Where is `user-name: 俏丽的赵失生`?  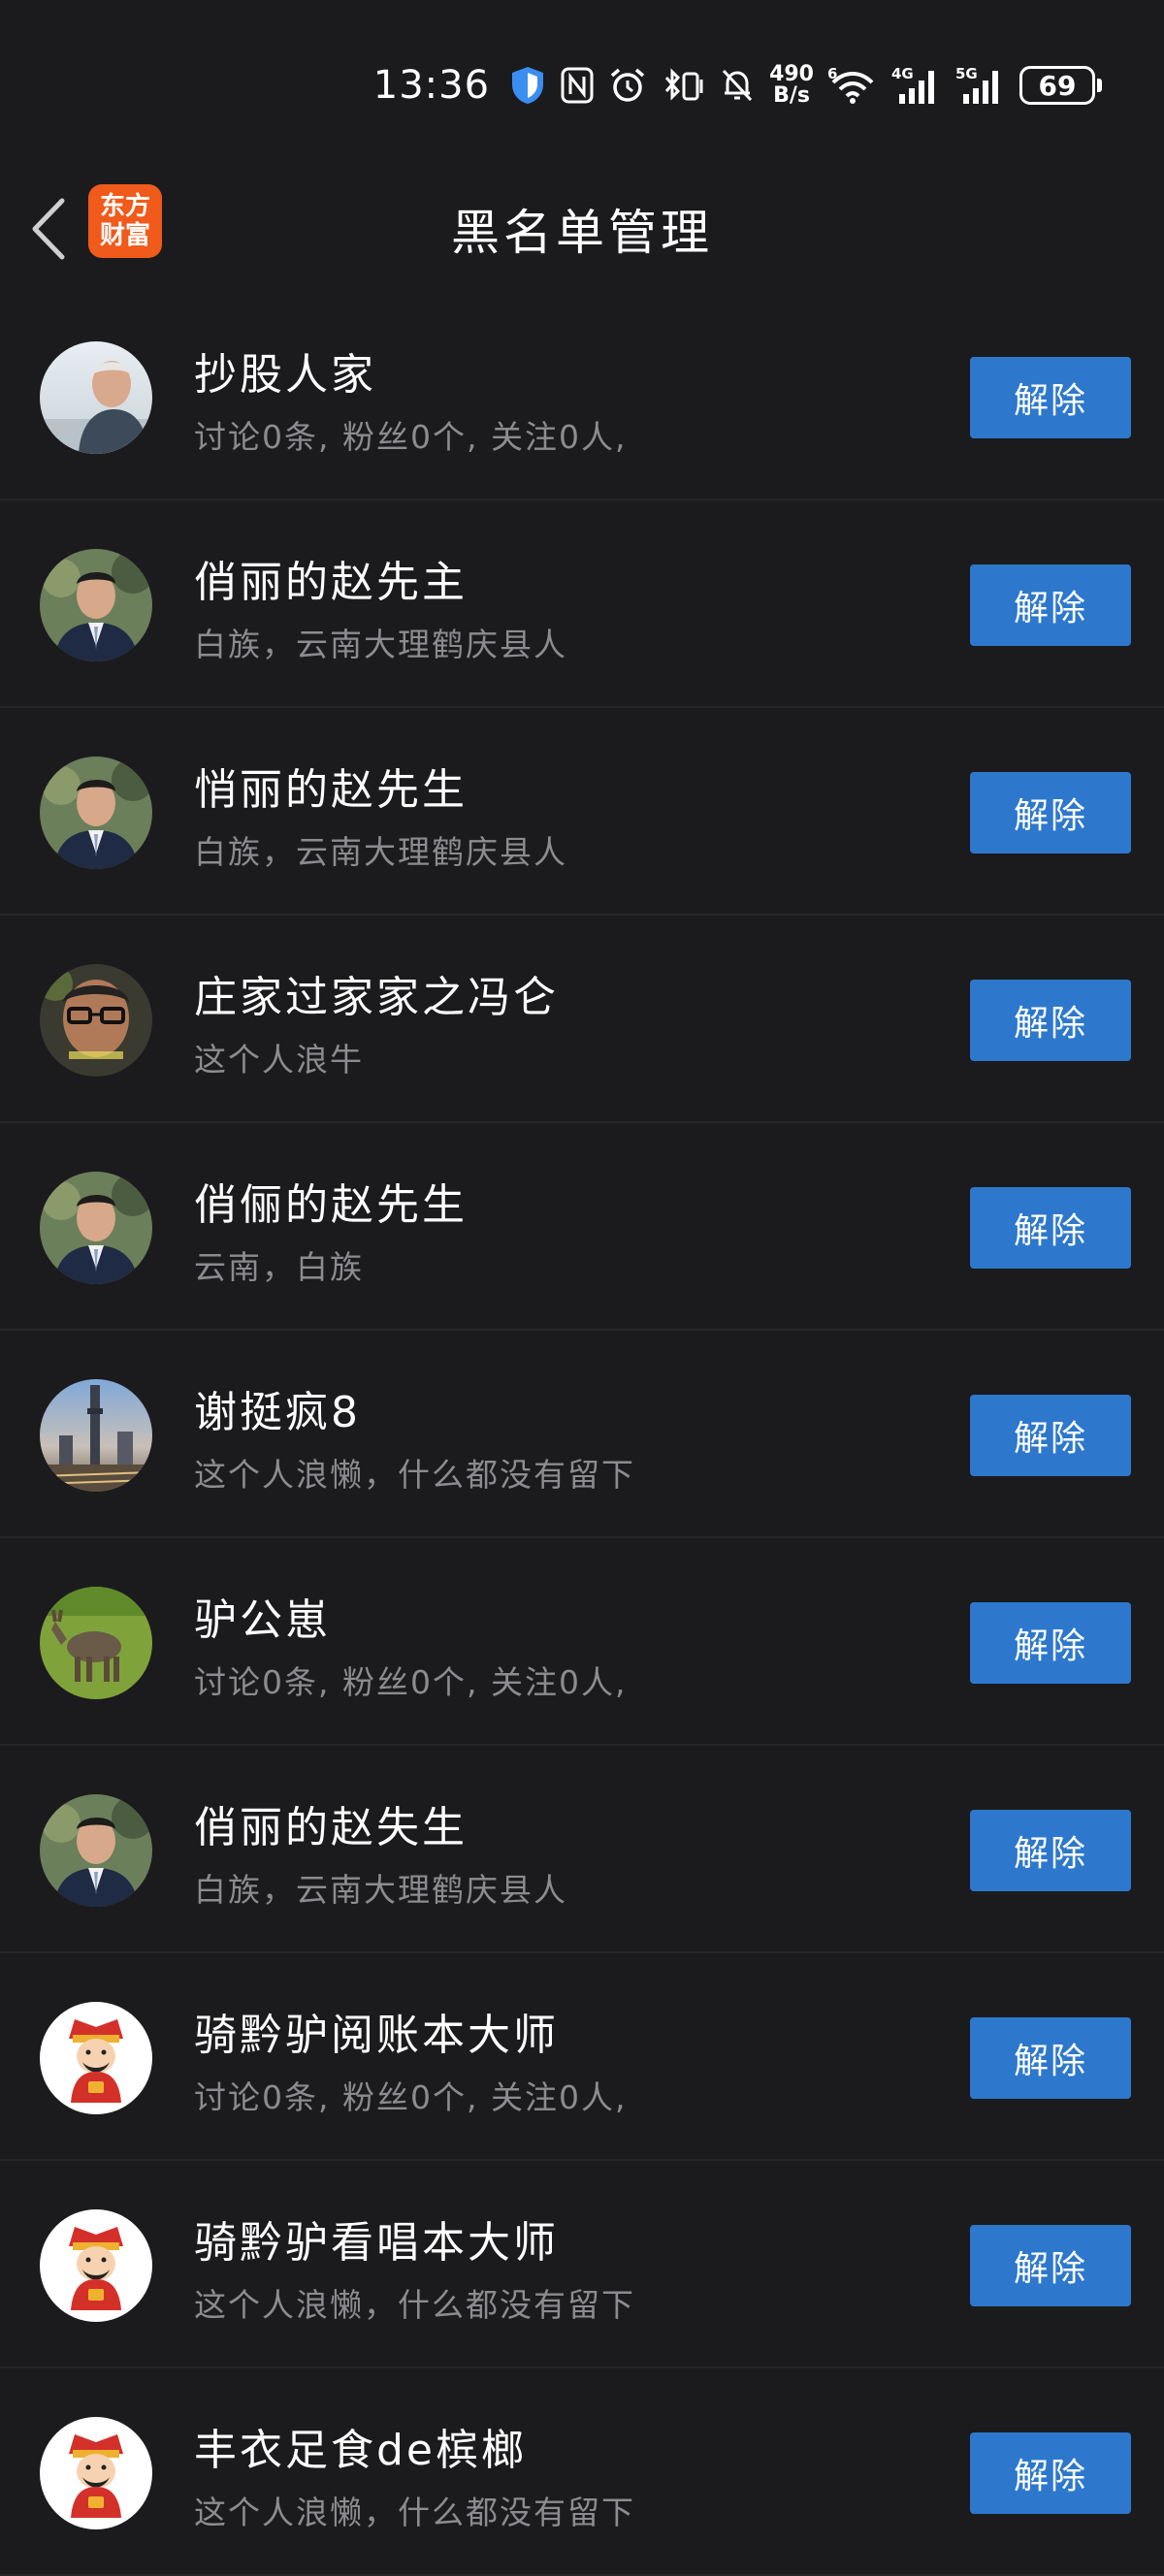 user-name: 俏丽的赵失生 is located at coordinates (331, 1823).